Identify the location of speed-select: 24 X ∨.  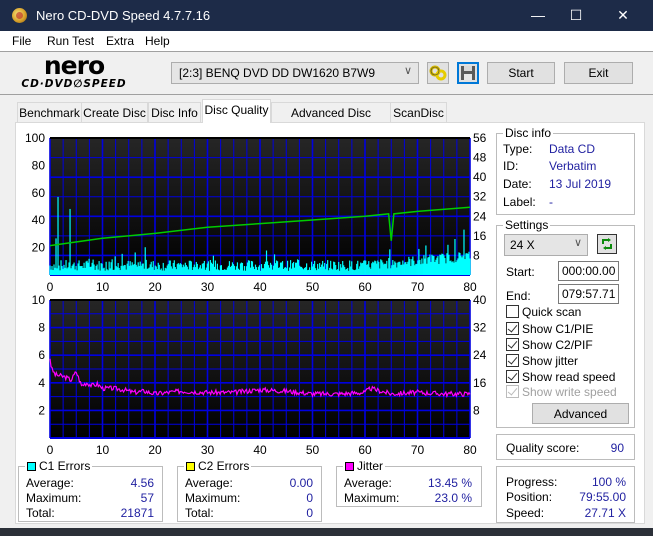
(546, 245).